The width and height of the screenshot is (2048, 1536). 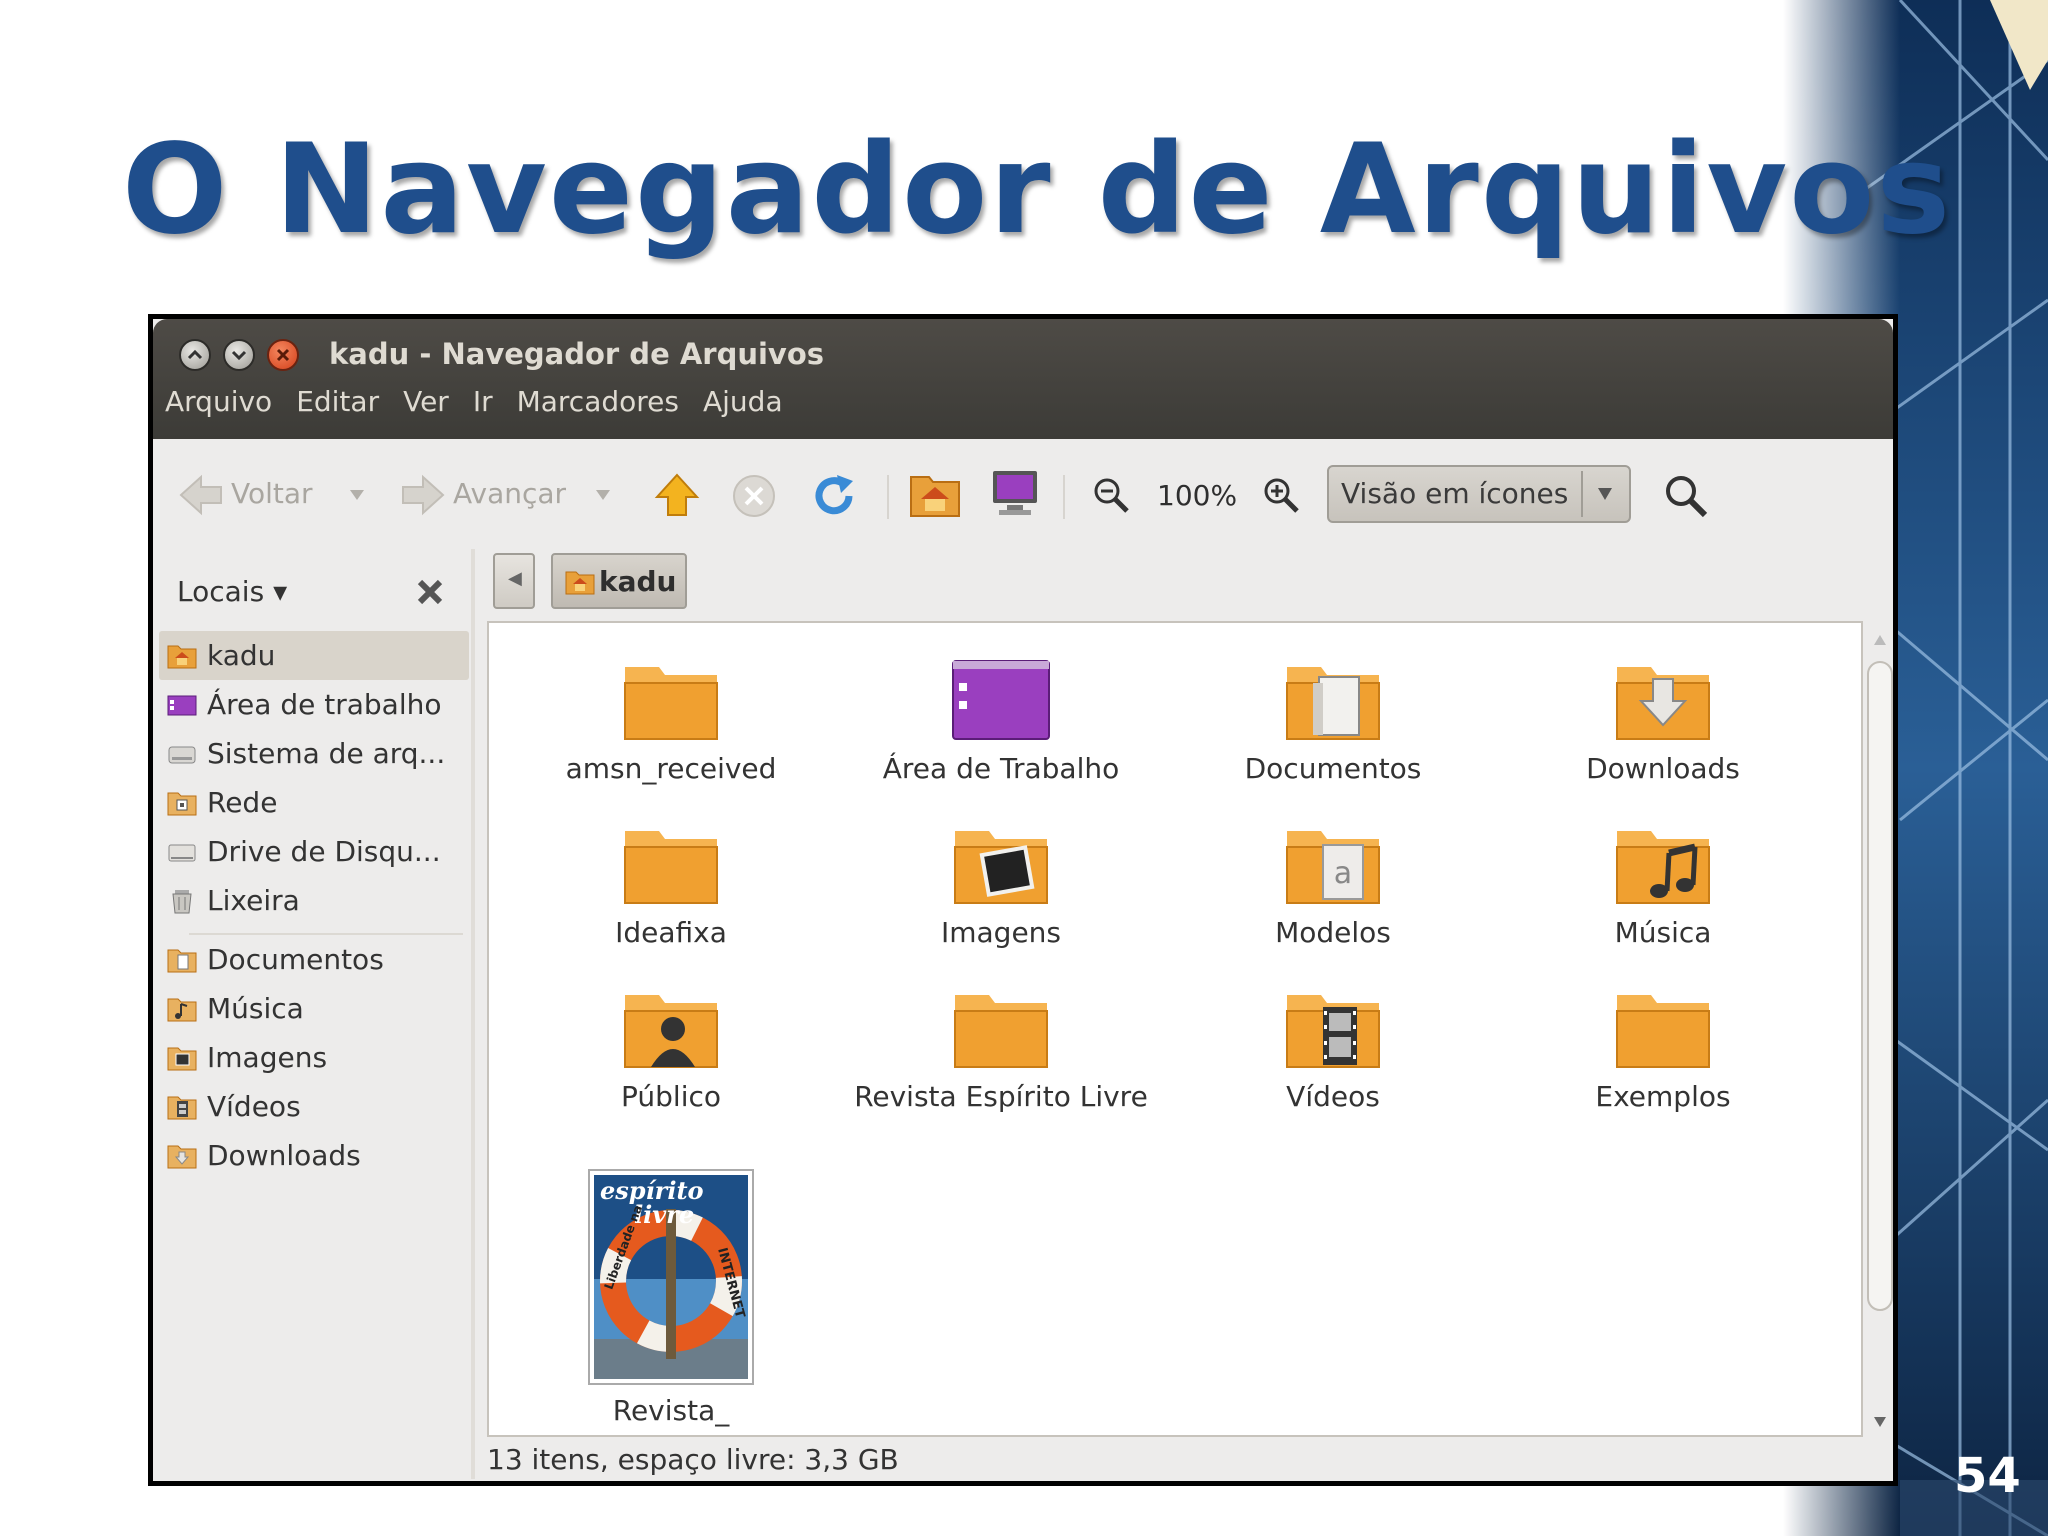 What do you see at coordinates (754, 496) in the screenshot?
I see `stop-icon` at bounding box center [754, 496].